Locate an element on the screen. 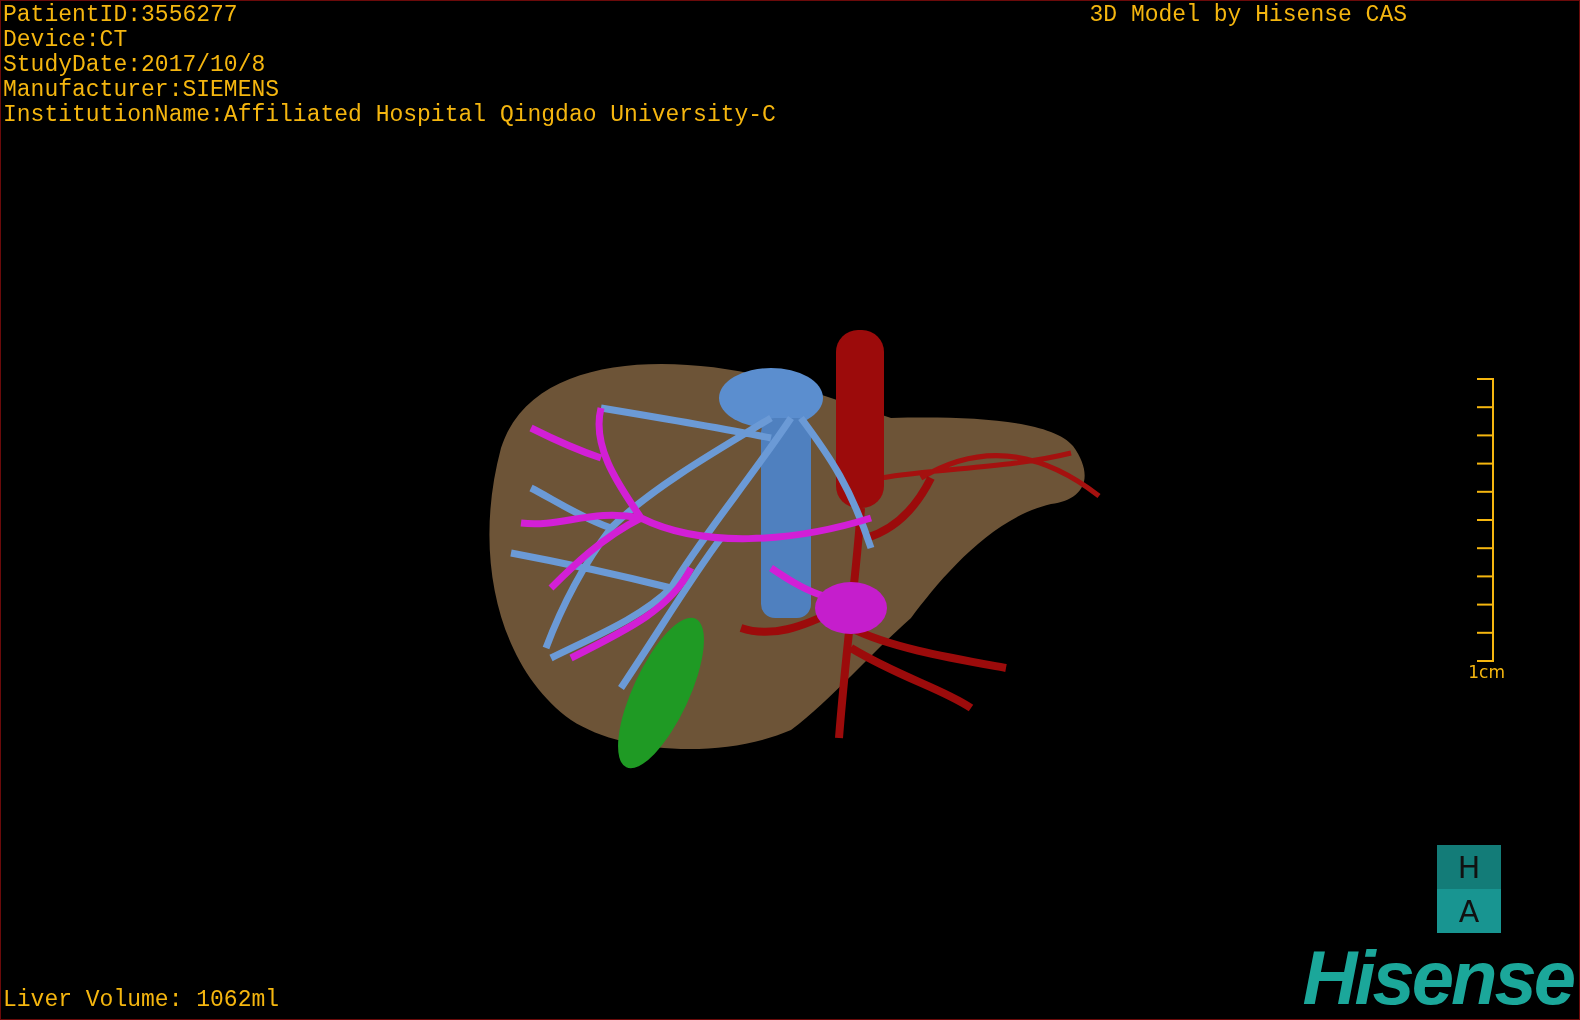 The width and height of the screenshot is (1580, 1020). brand-logo: Hisense is located at coordinates (1438, 978).